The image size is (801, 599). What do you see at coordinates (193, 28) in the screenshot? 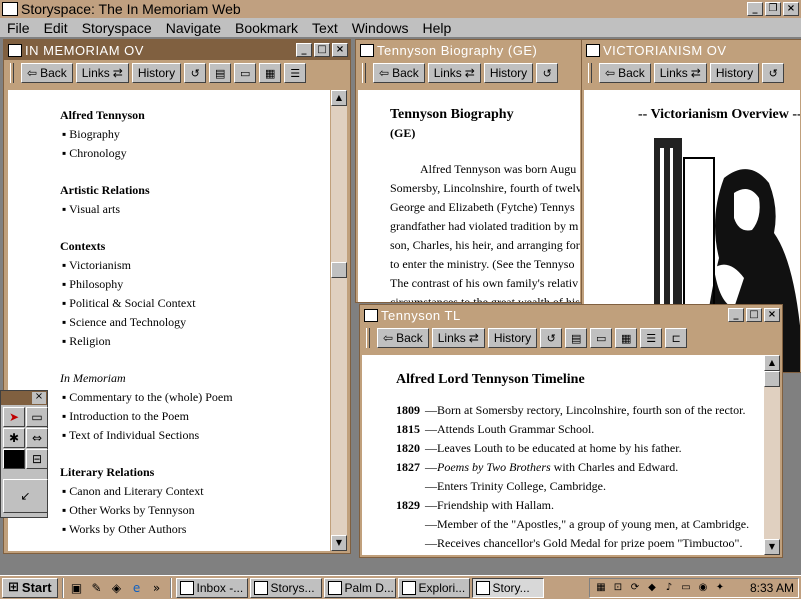
I see `menu-navigate: Navigate` at bounding box center [193, 28].